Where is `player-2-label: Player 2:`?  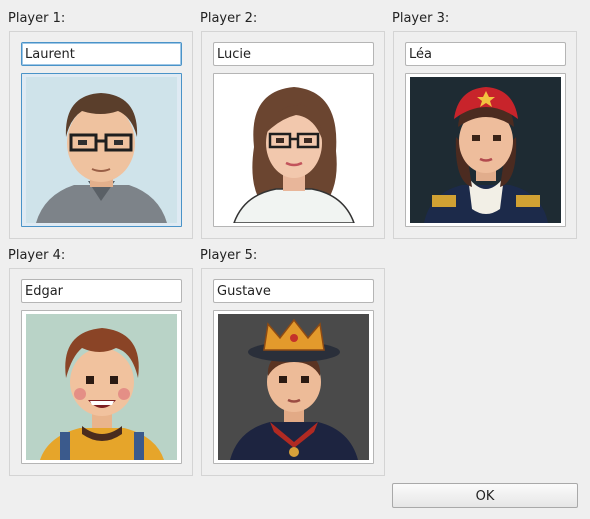 player-2-label: Player 2: is located at coordinates (229, 18).